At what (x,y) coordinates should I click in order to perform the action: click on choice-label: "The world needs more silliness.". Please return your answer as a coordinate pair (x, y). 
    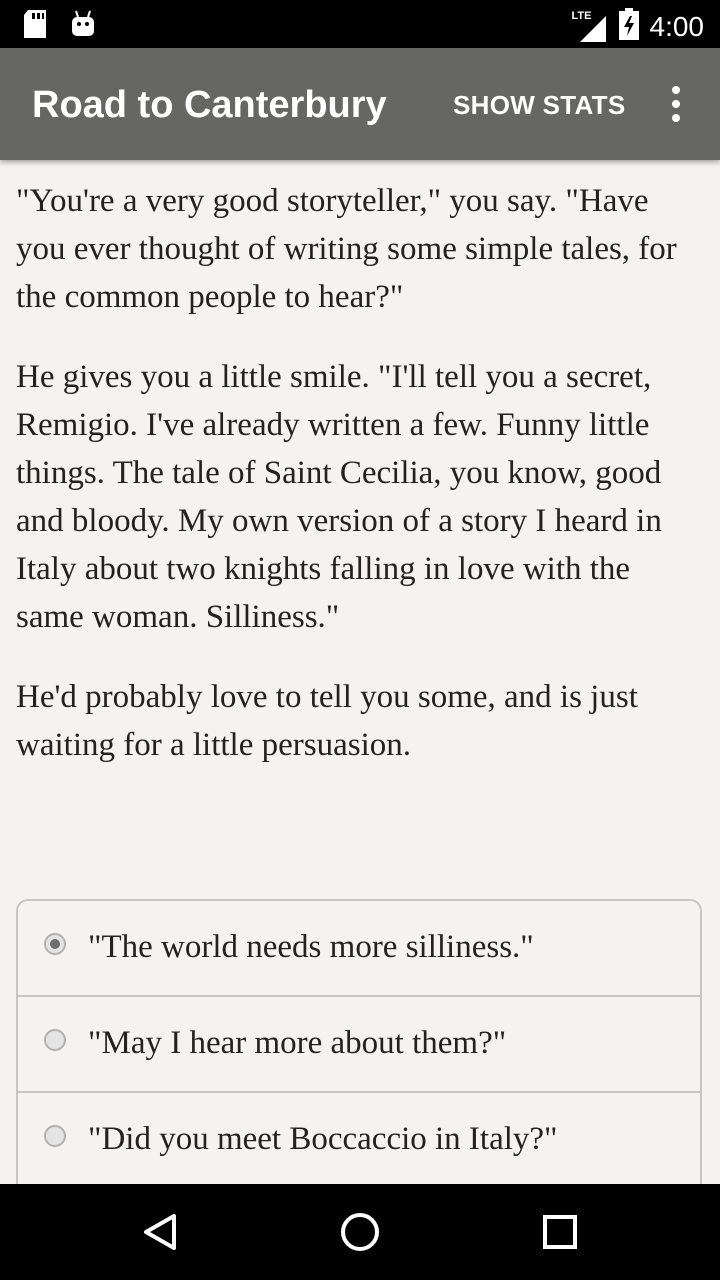
    Looking at the image, I should click on (311, 947).